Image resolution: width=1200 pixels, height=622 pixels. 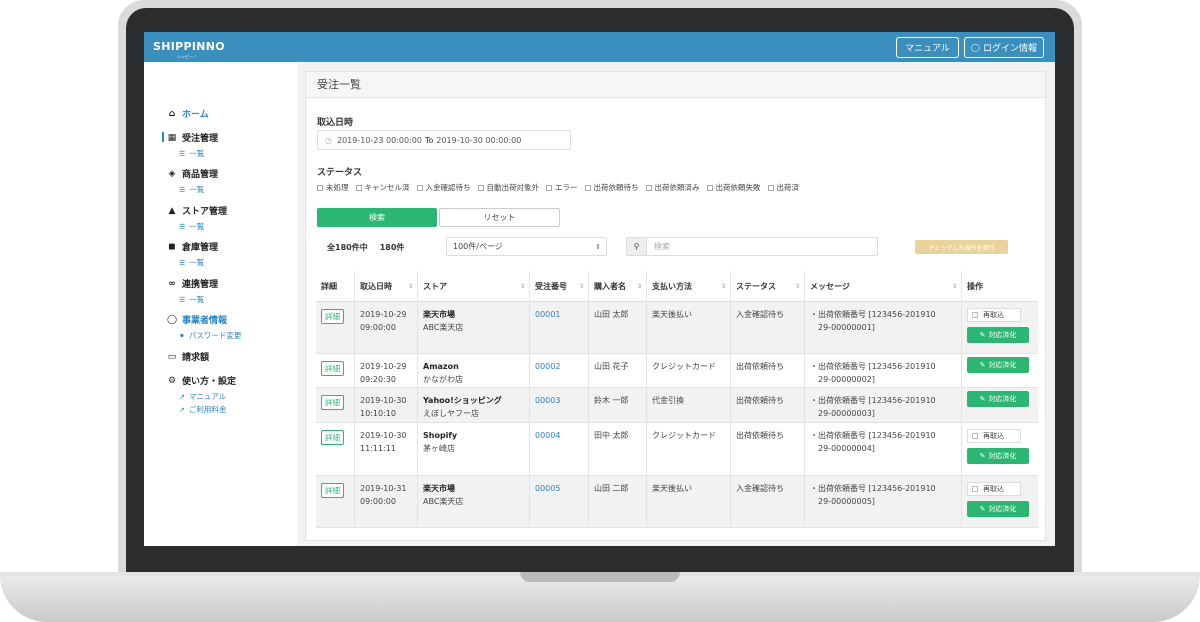 I want to click on sidebar-item-products-list: ☰ 一覧, so click(x=191, y=189).